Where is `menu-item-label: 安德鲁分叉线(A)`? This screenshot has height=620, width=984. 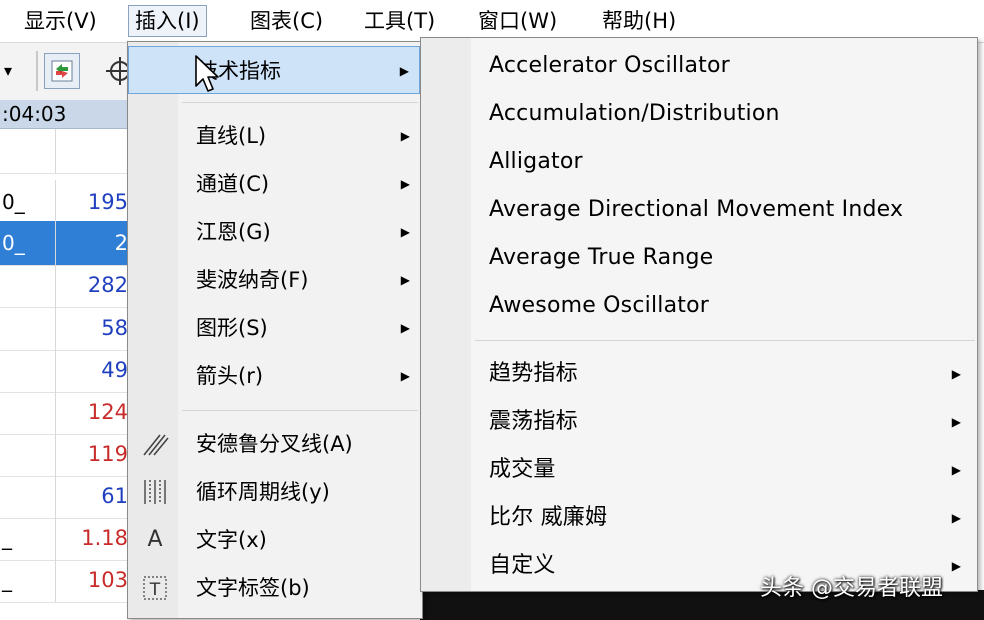 menu-item-label: 安德鲁分叉线(A) is located at coordinates (274, 444).